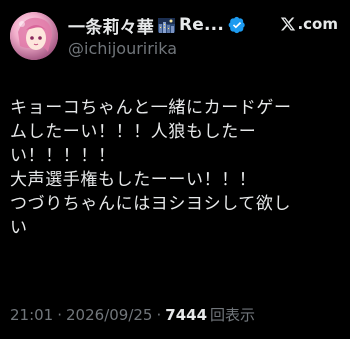 The width and height of the screenshot is (350, 339). Describe the element at coordinates (151, 204) in the screenshot. I see `post-text-line: つづりちゃんにはヨシヨシして欲し` at that location.